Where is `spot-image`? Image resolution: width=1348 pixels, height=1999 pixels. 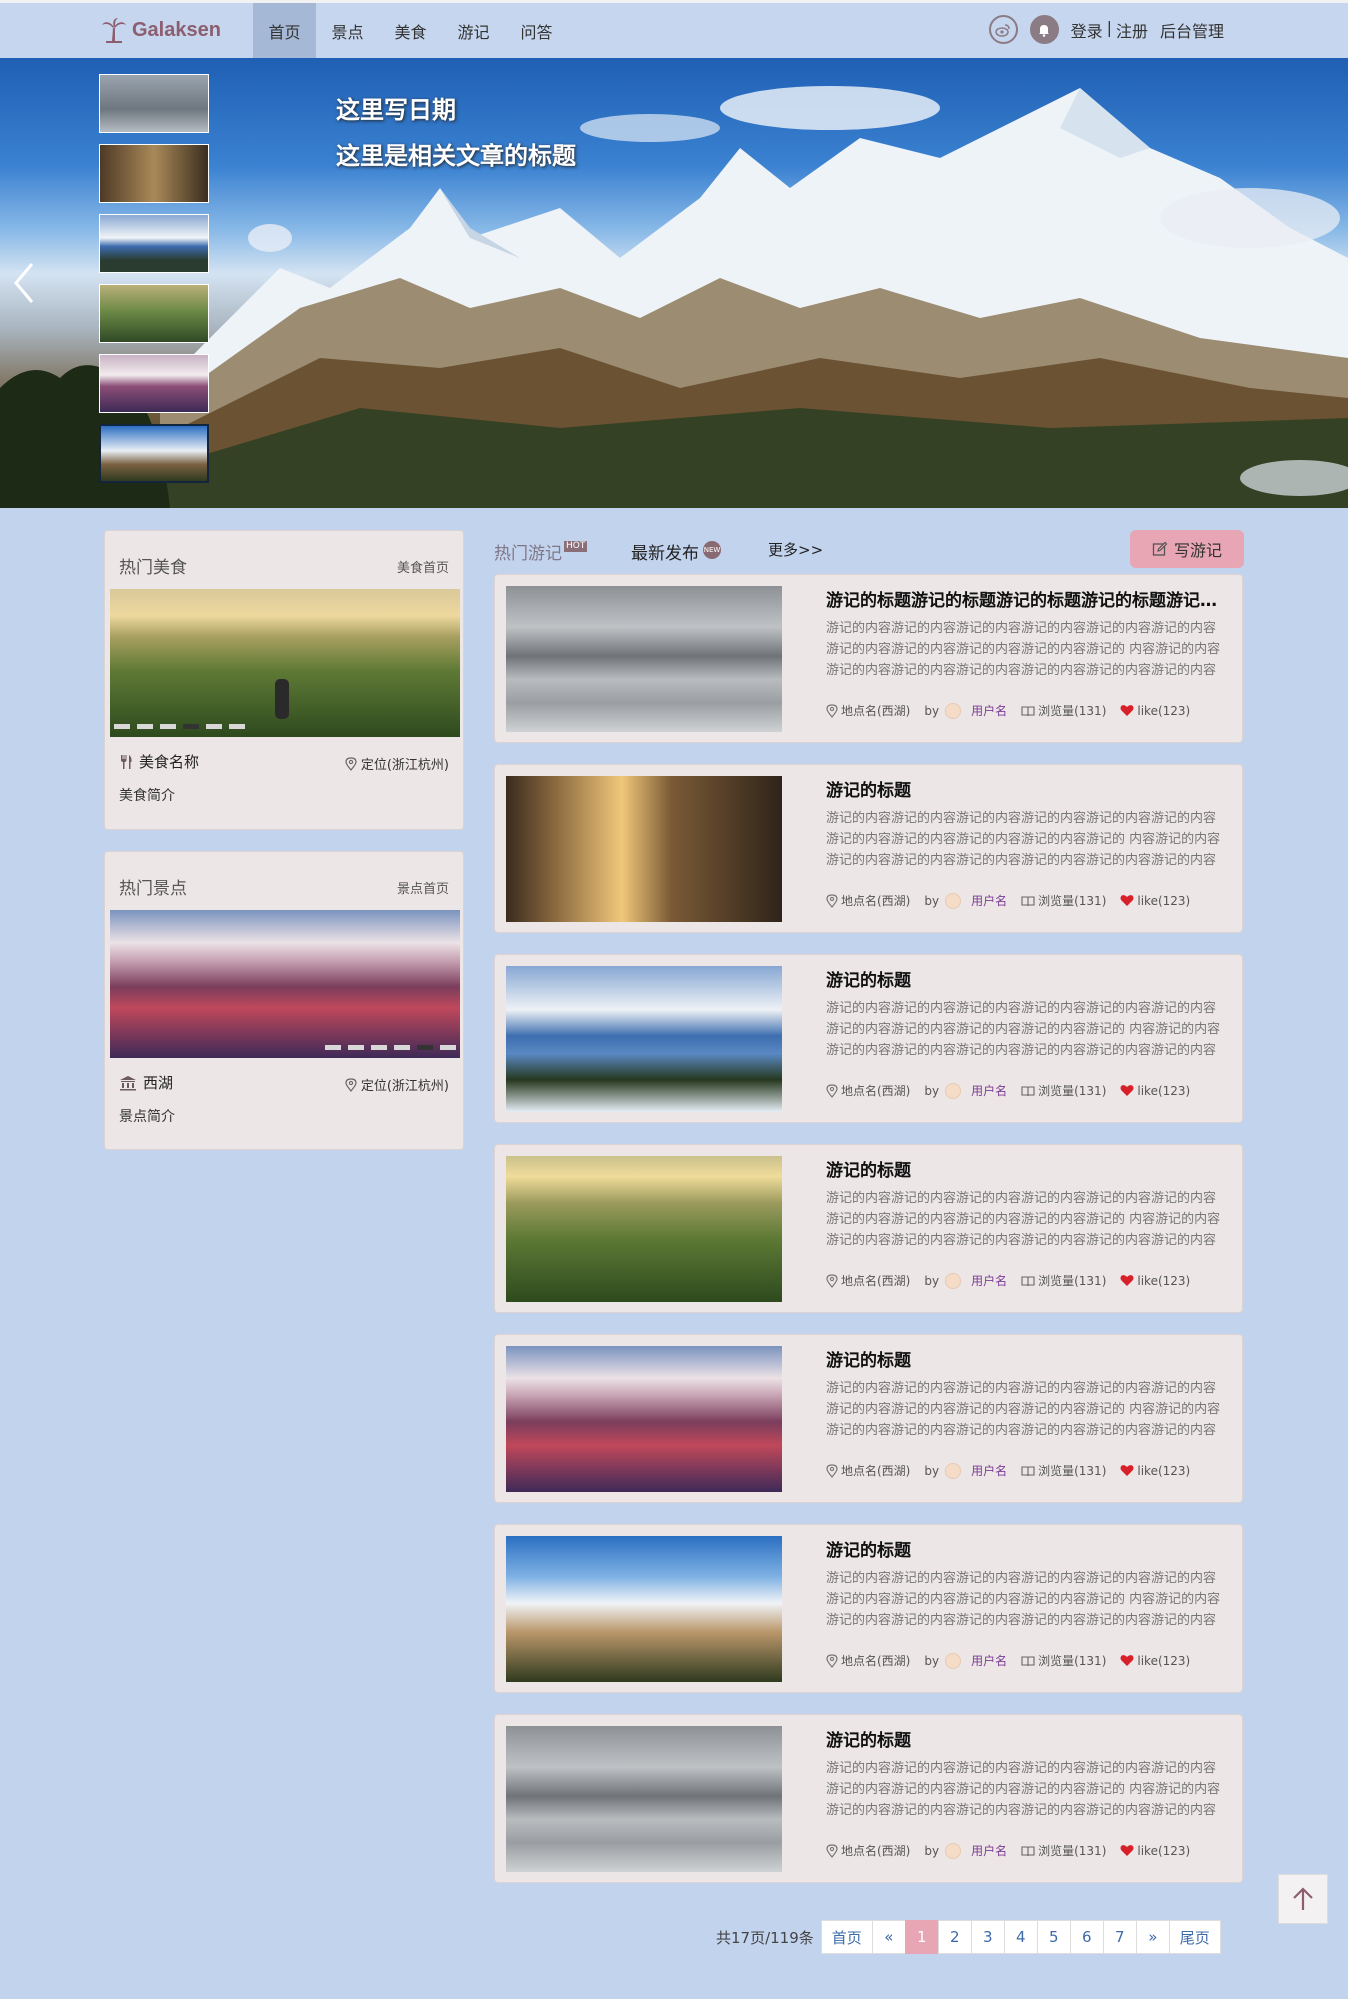
spot-image is located at coordinates (285, 984).